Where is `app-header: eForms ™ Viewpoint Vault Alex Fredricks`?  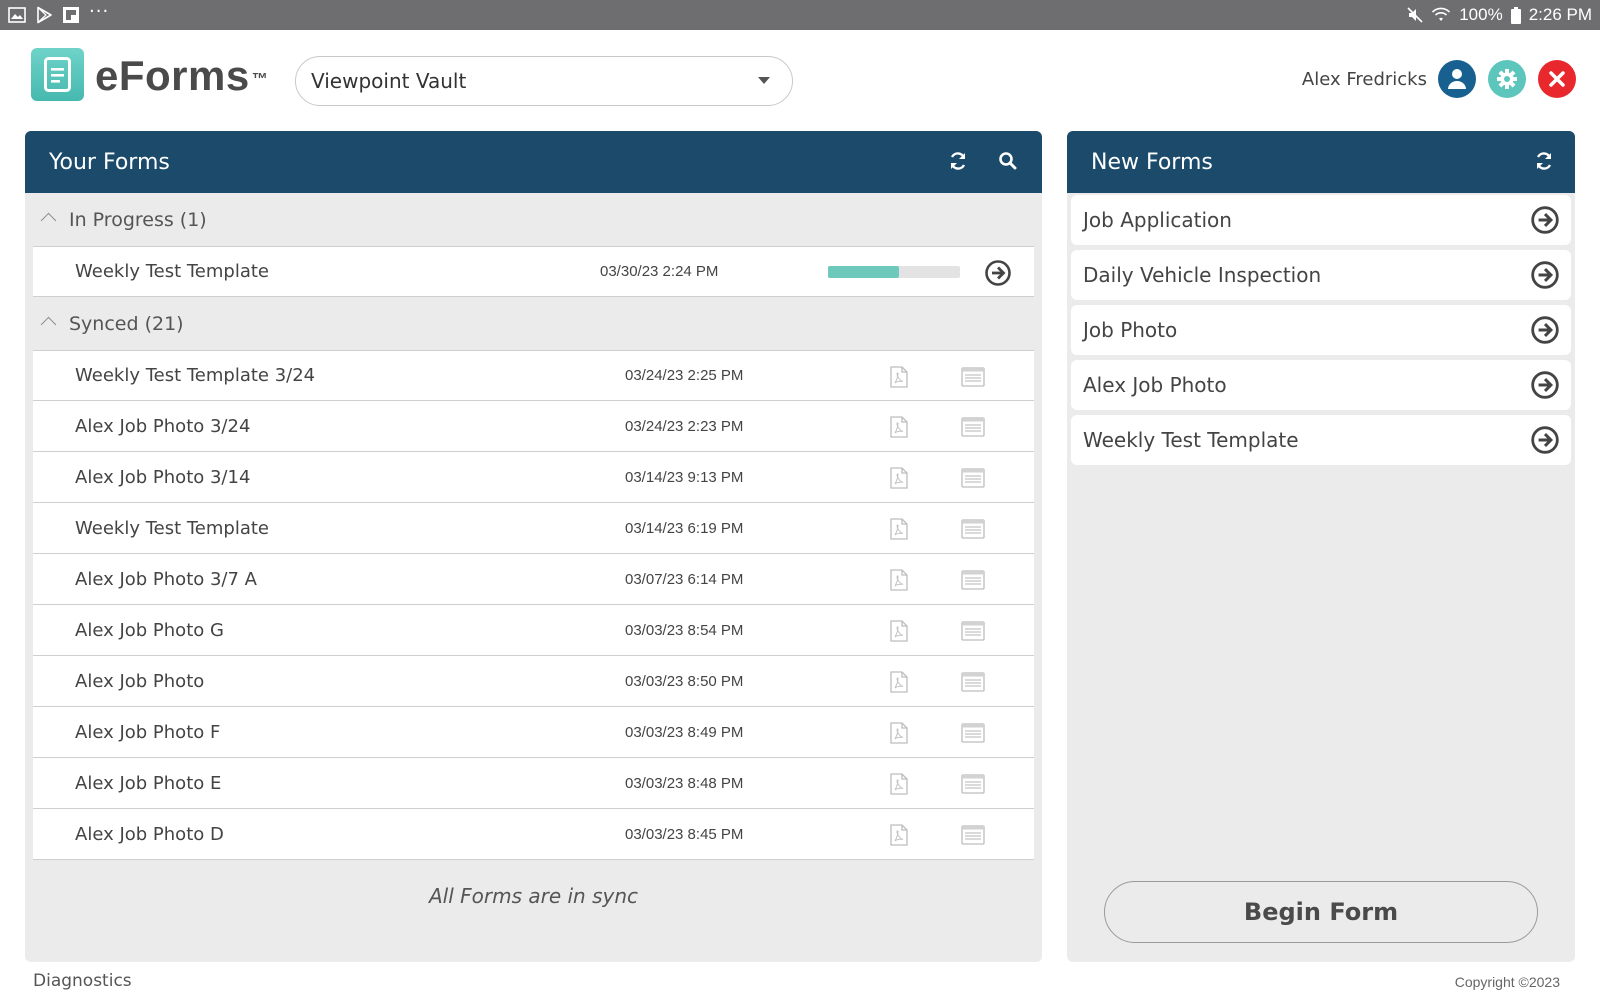
app-header: eForms ™ Viewpoint Vault Alex Fredricks is located at coordinates (800, 80).